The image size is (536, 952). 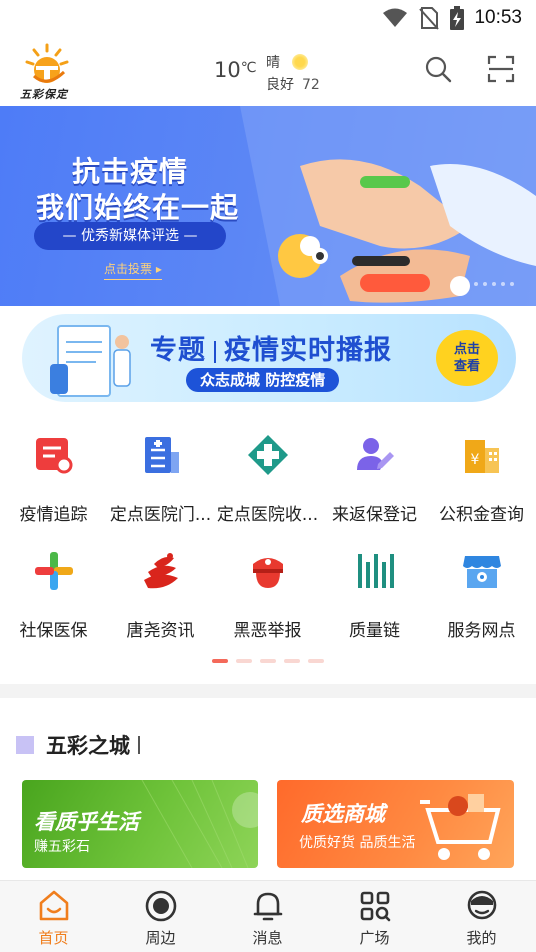 I want to click on app-header: 五彩保定 10℃ 晴 良好 72, so click(x=268, y=72).